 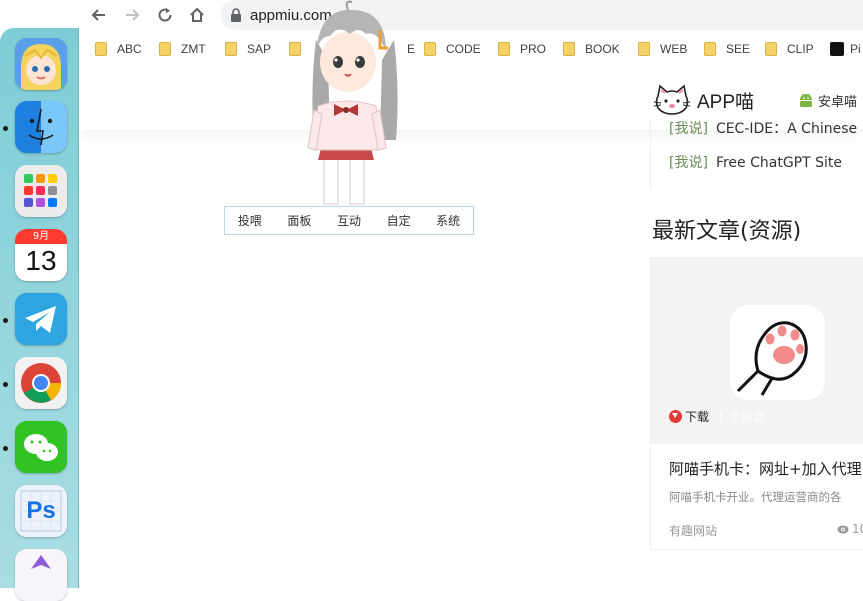 I want to click on android-icon, so click(x=806, y=100).